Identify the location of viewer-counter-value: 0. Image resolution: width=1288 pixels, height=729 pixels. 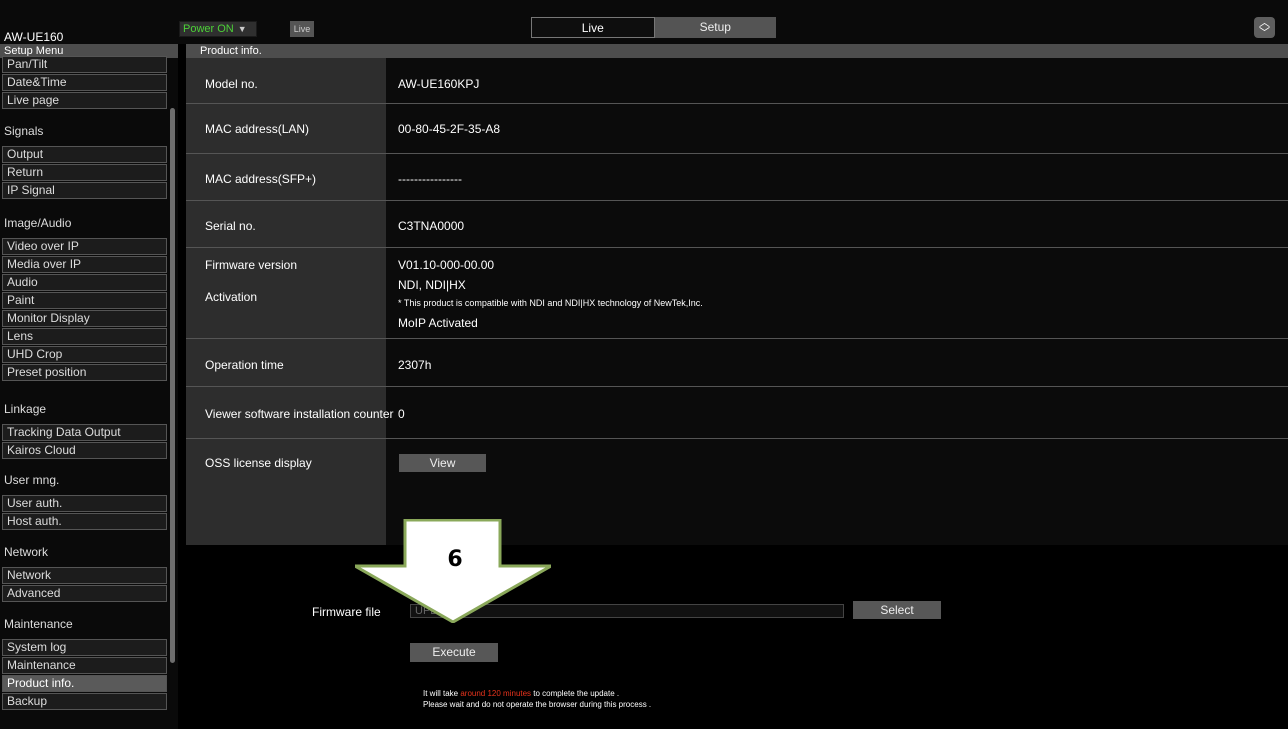
(401, 414).